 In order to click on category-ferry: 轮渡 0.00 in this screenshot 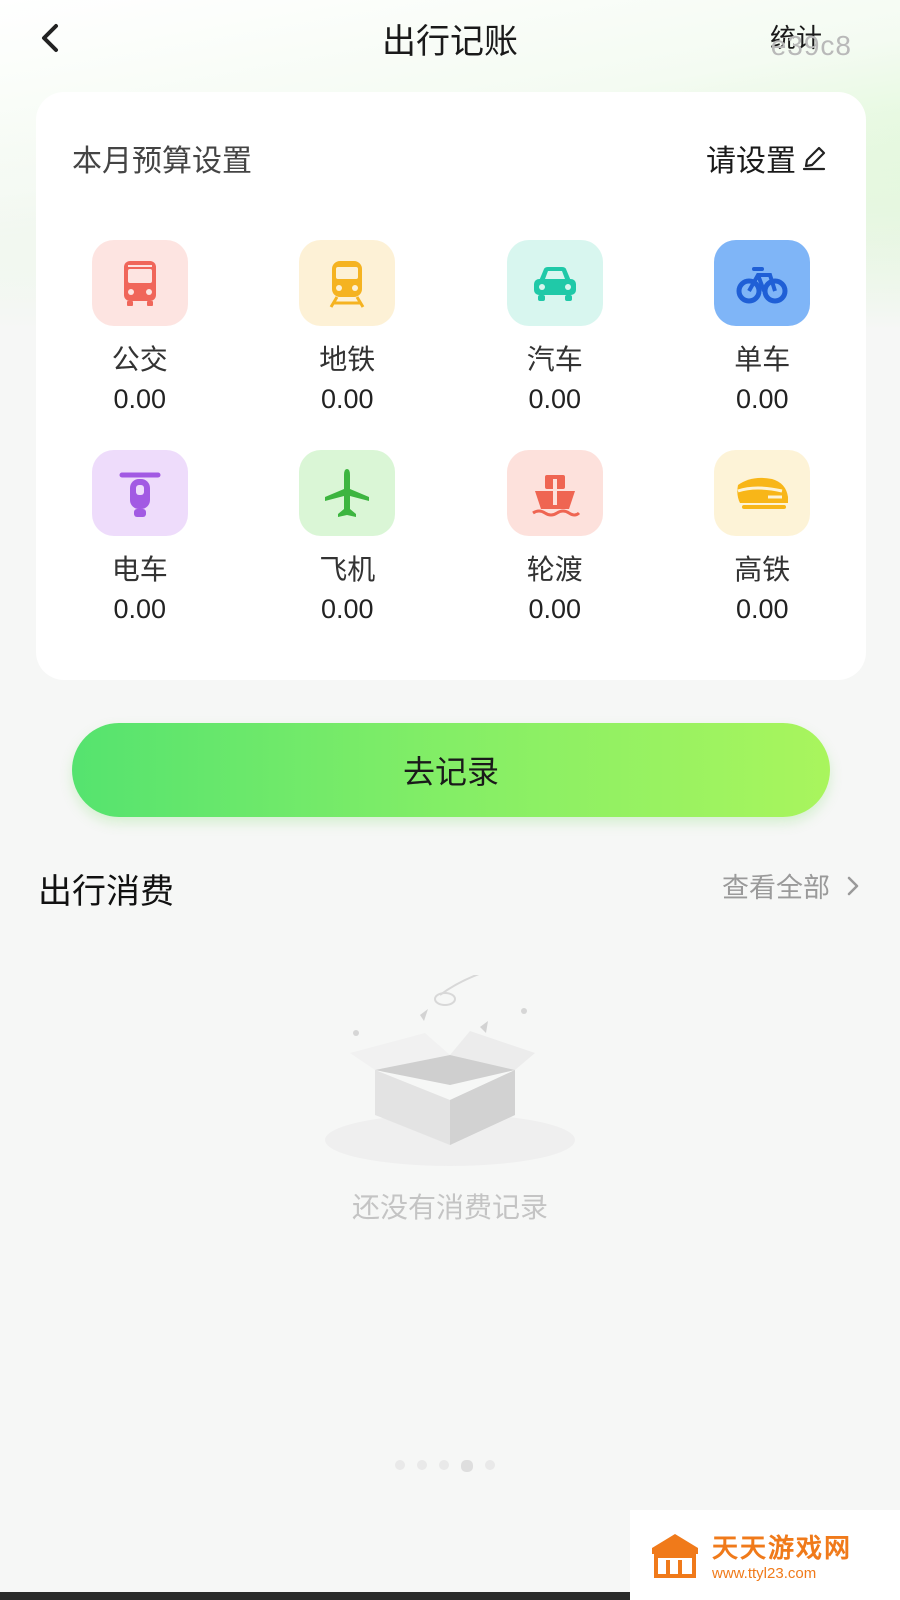, I will do `click(555, 555)`.